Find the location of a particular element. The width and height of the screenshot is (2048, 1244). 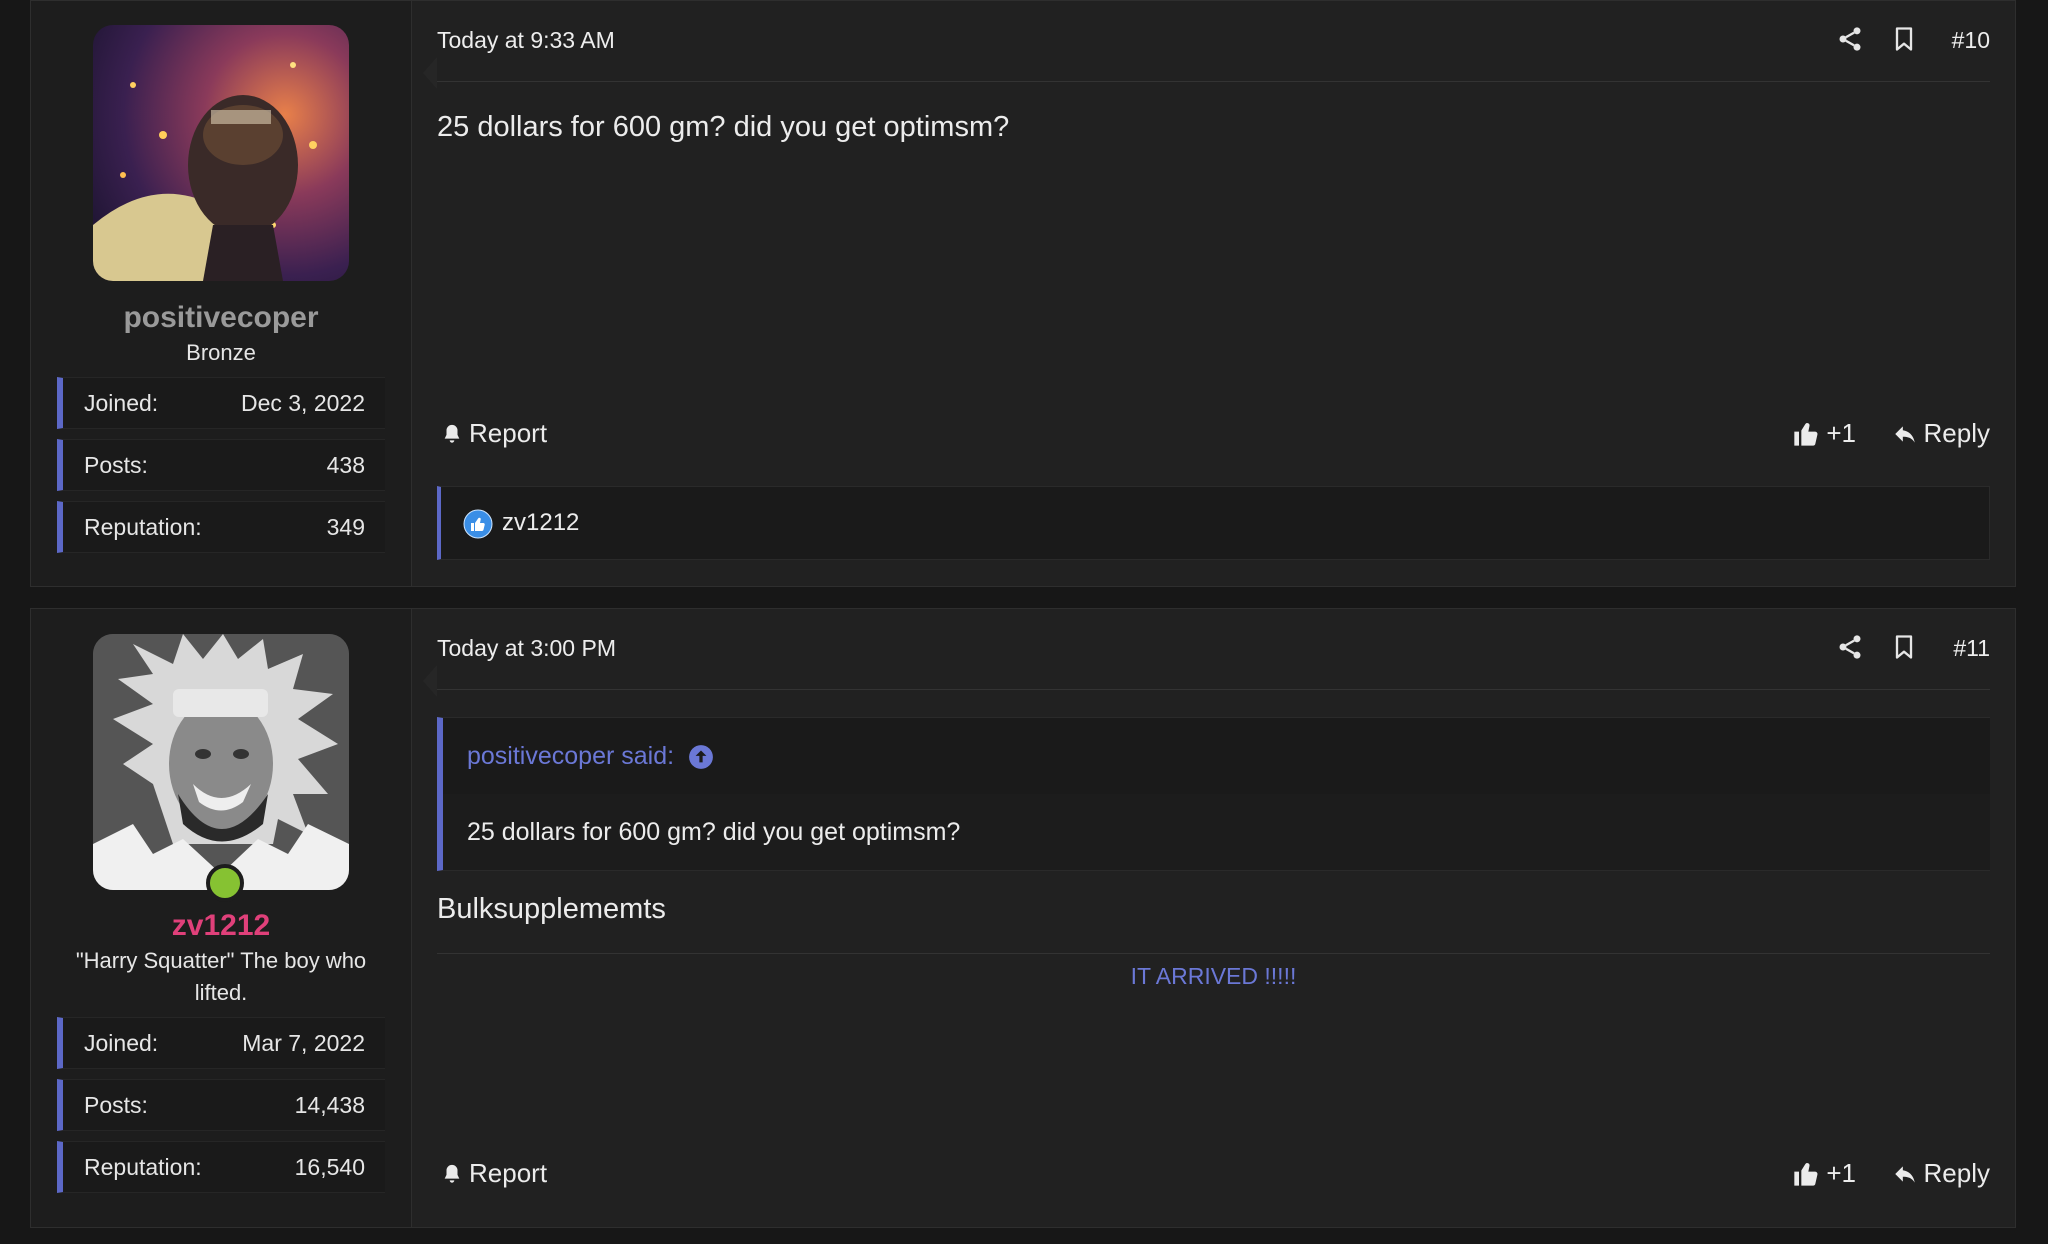

post-number: #10 is located at coordinates (1971, 40).